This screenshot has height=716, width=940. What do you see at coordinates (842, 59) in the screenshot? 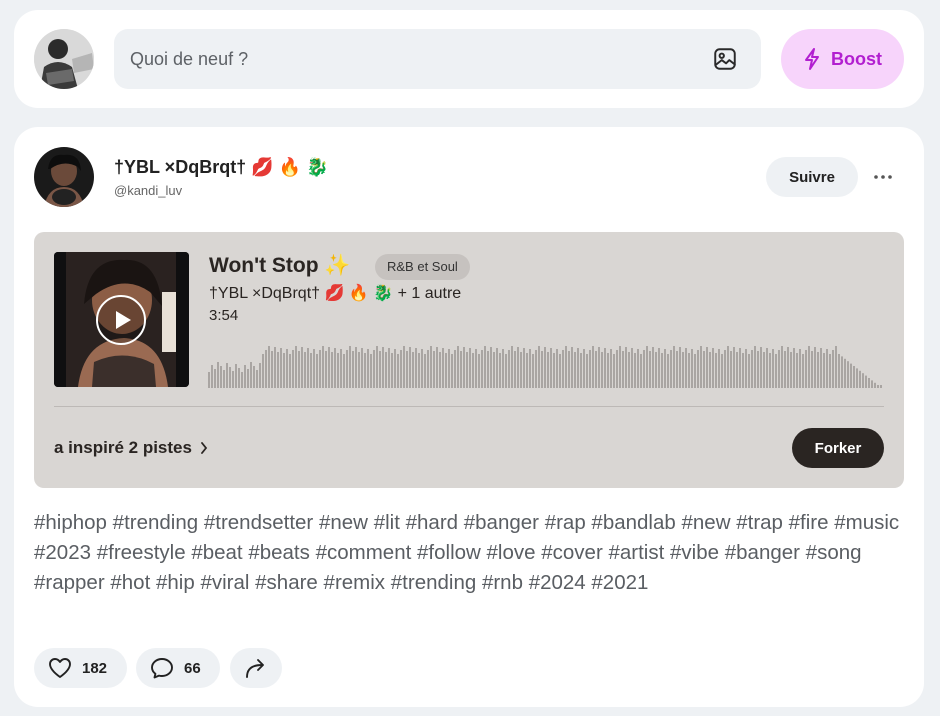
I see `boost-button: Boost` at bounding box center [842, 59].